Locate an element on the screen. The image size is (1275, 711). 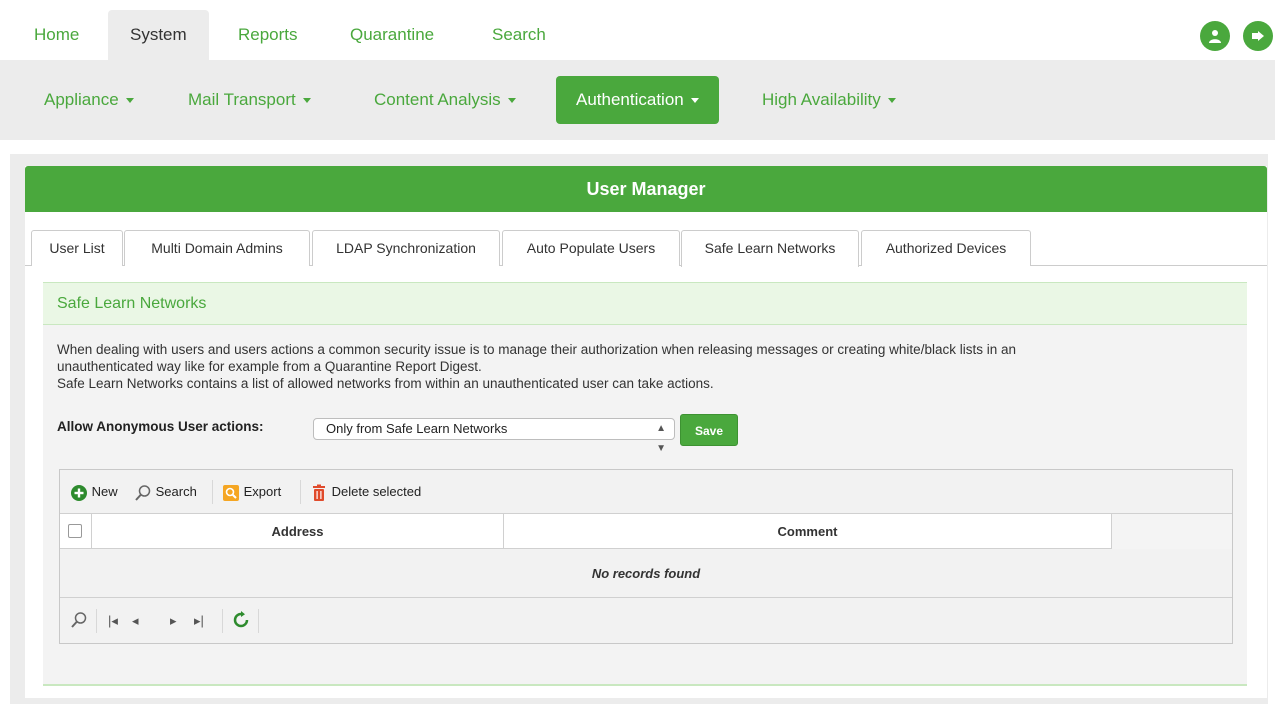
grid-toolbar: New Search Export Delete selected is located at coordinates (646, 492).